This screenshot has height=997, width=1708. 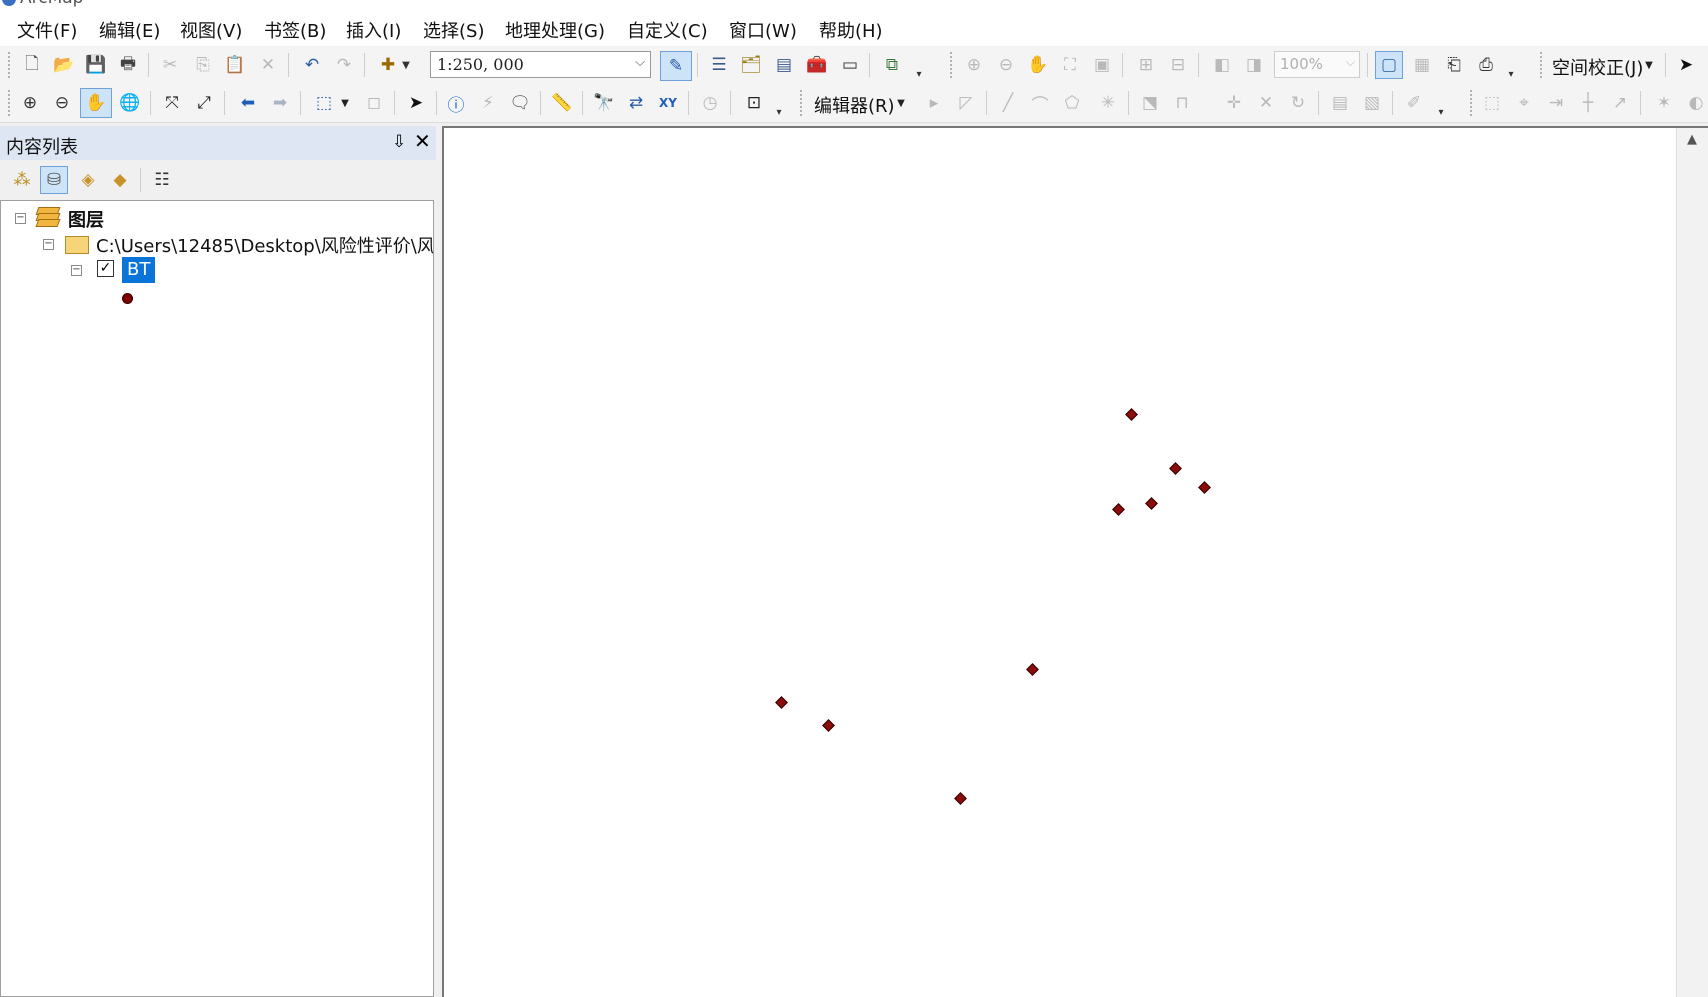 What do you see at coordinates (676, 66) in the screenshot?
I see `editor-toolbar-icon: ✎` at bounding box center [676, 66].